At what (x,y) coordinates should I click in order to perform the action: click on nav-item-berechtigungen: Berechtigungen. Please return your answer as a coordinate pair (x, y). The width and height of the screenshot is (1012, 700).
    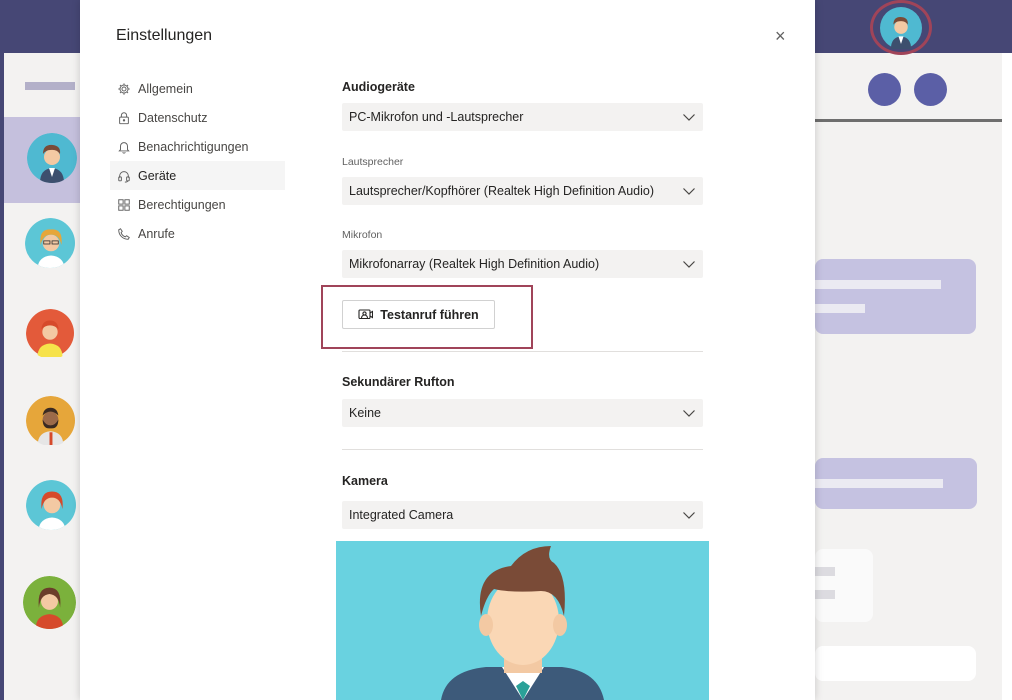
    Looking at the image, I should click on (197, 204).